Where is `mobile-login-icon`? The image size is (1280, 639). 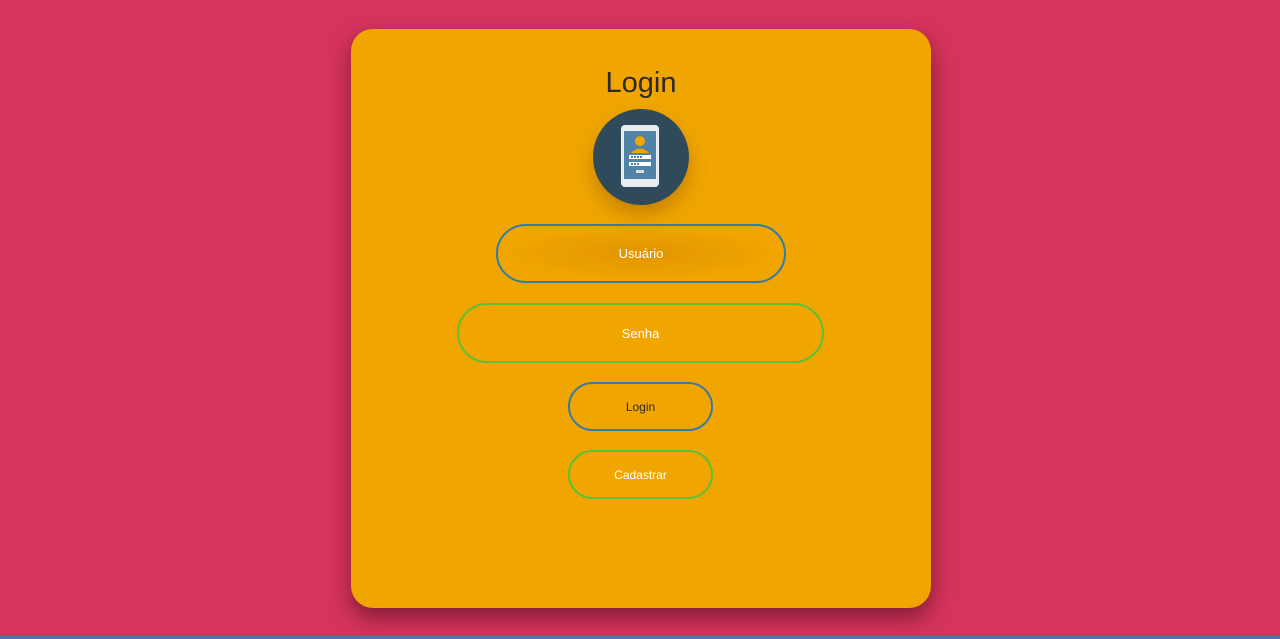 mobile-login-icon is located at coordinates (641, 157).